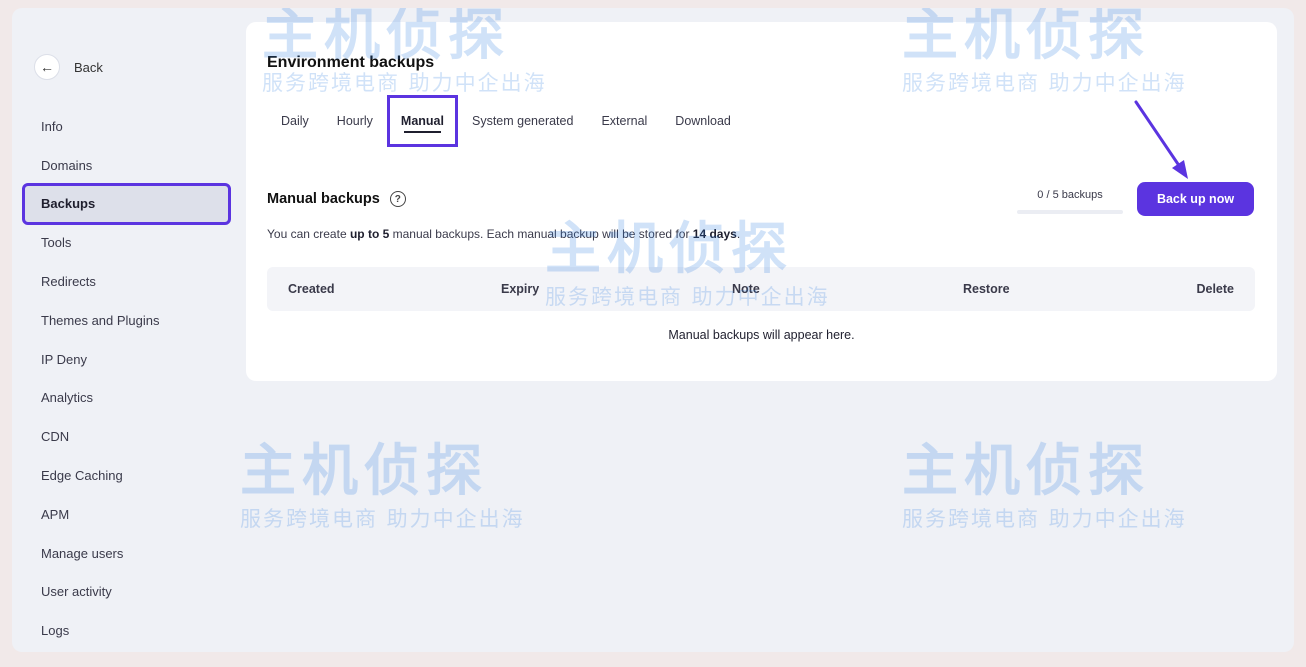  I want to click on tab-manual: Manual, so click(422, 121).